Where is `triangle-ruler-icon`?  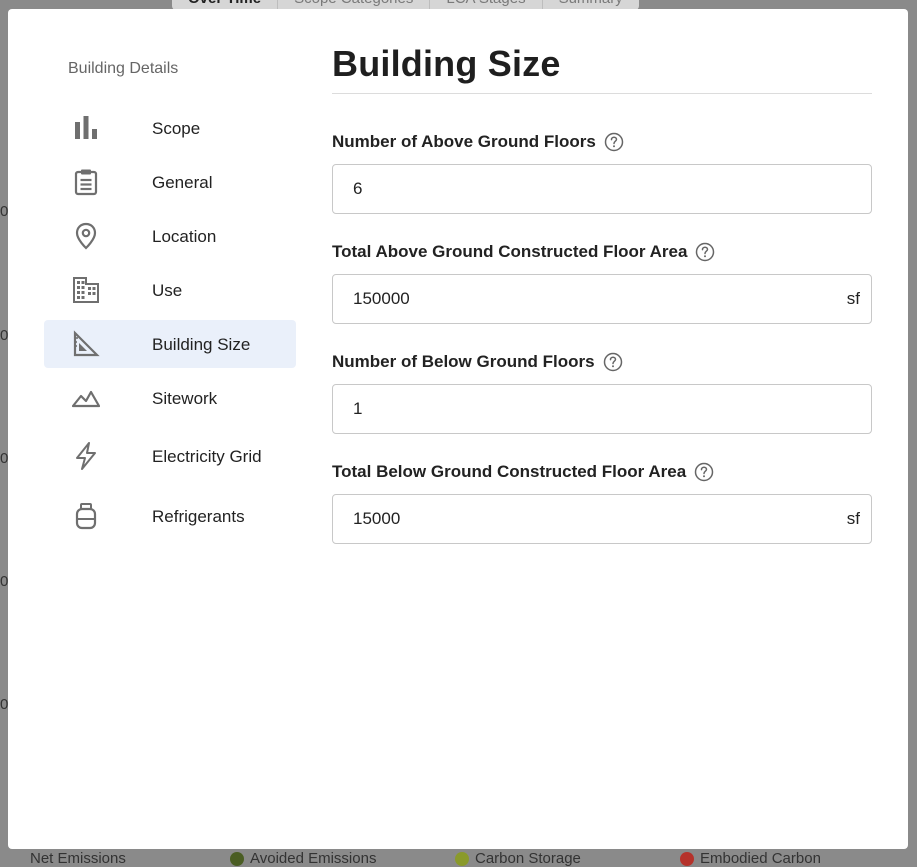 triangle-ruler-icon is located at coordinates (86, 344).